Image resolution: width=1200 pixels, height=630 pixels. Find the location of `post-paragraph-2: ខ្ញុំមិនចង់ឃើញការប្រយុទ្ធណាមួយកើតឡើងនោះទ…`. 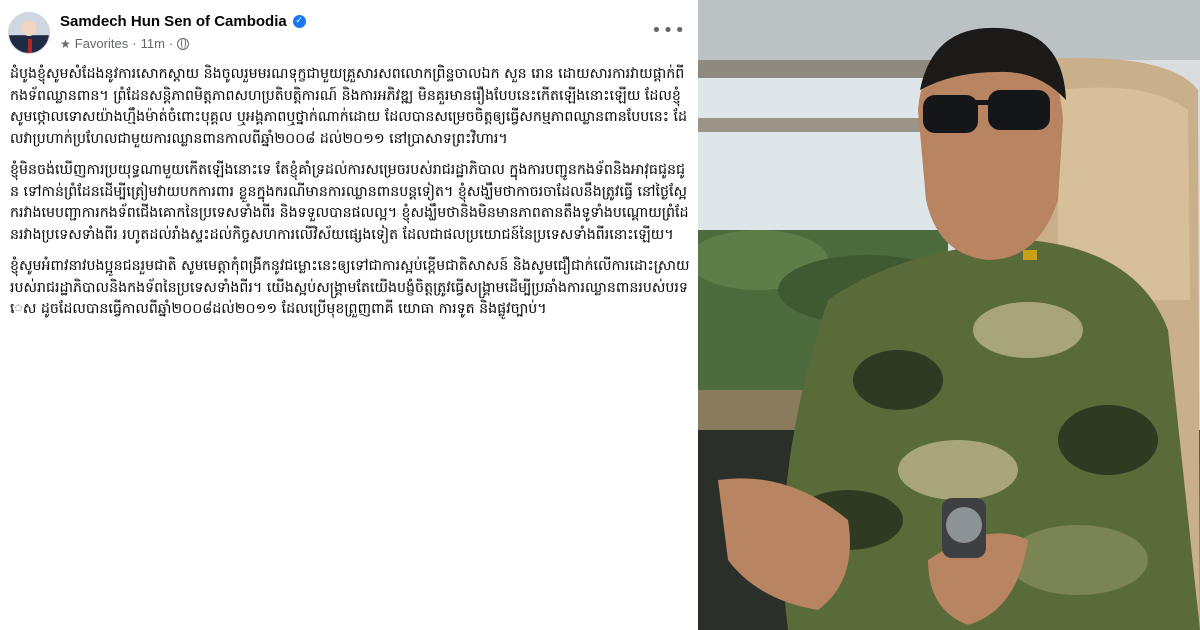

post-paragraph-2: ខ្ញុំមិនចង់ឃើញការប្រយុទ្ធណាមួយកើតឡើងនោះទ… is located at coordinates (349, 202).